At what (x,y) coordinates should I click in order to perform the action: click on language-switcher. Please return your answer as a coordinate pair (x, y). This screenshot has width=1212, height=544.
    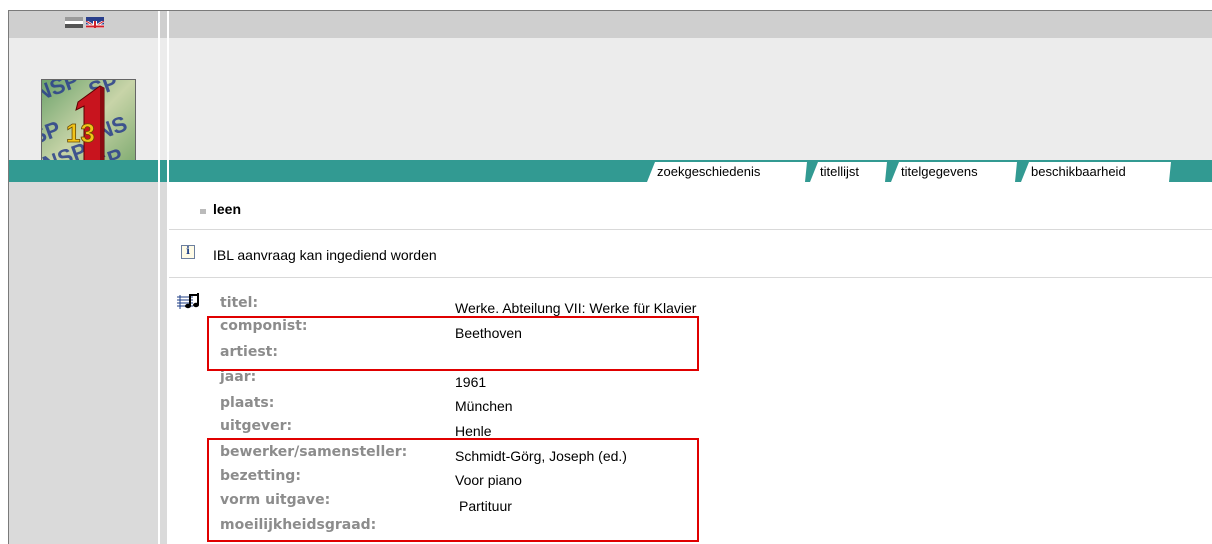
    Looking at the image, I should click on (84, 23).